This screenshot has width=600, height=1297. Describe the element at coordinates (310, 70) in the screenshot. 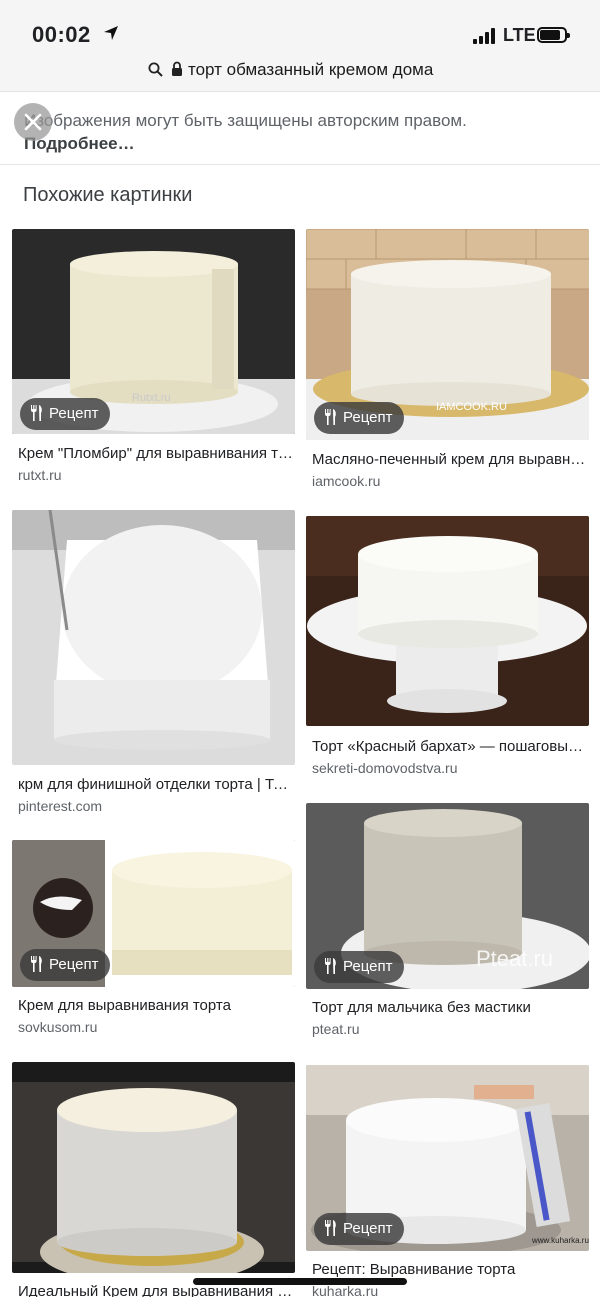

I see `url-text: торт обмазанный кремом дома` at that location.